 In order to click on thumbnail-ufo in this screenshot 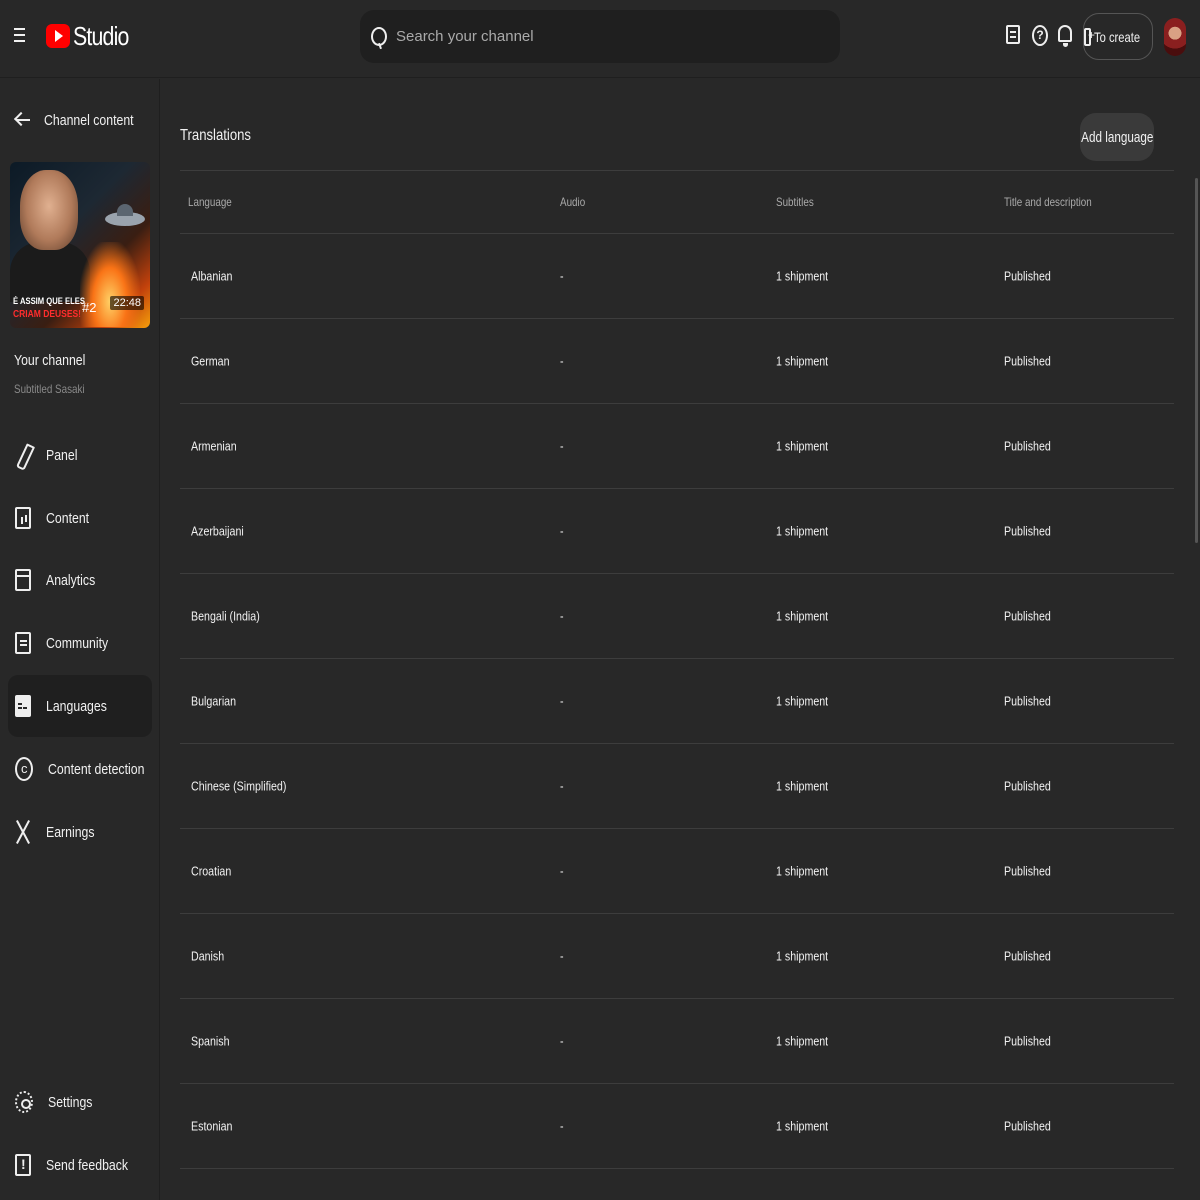, I will do `click(125, 215)`.